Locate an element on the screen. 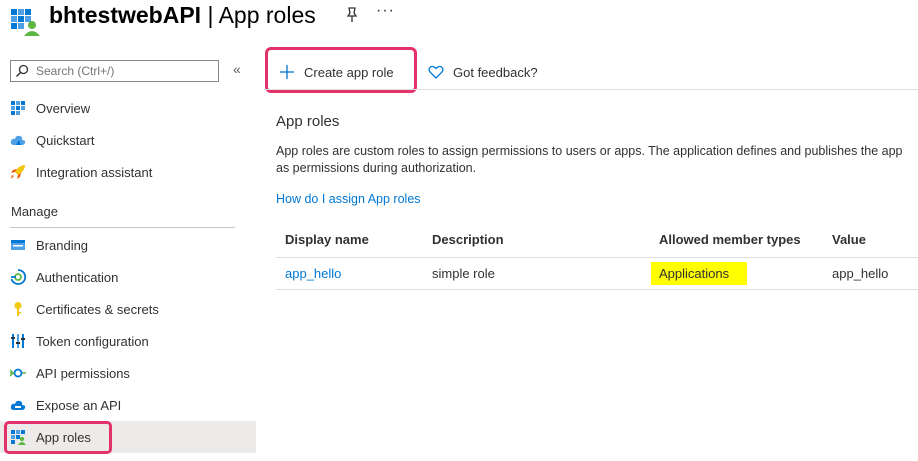  how-to-assign-app-roles-link: How do I assign App roles is located at coordinates (348, 199).